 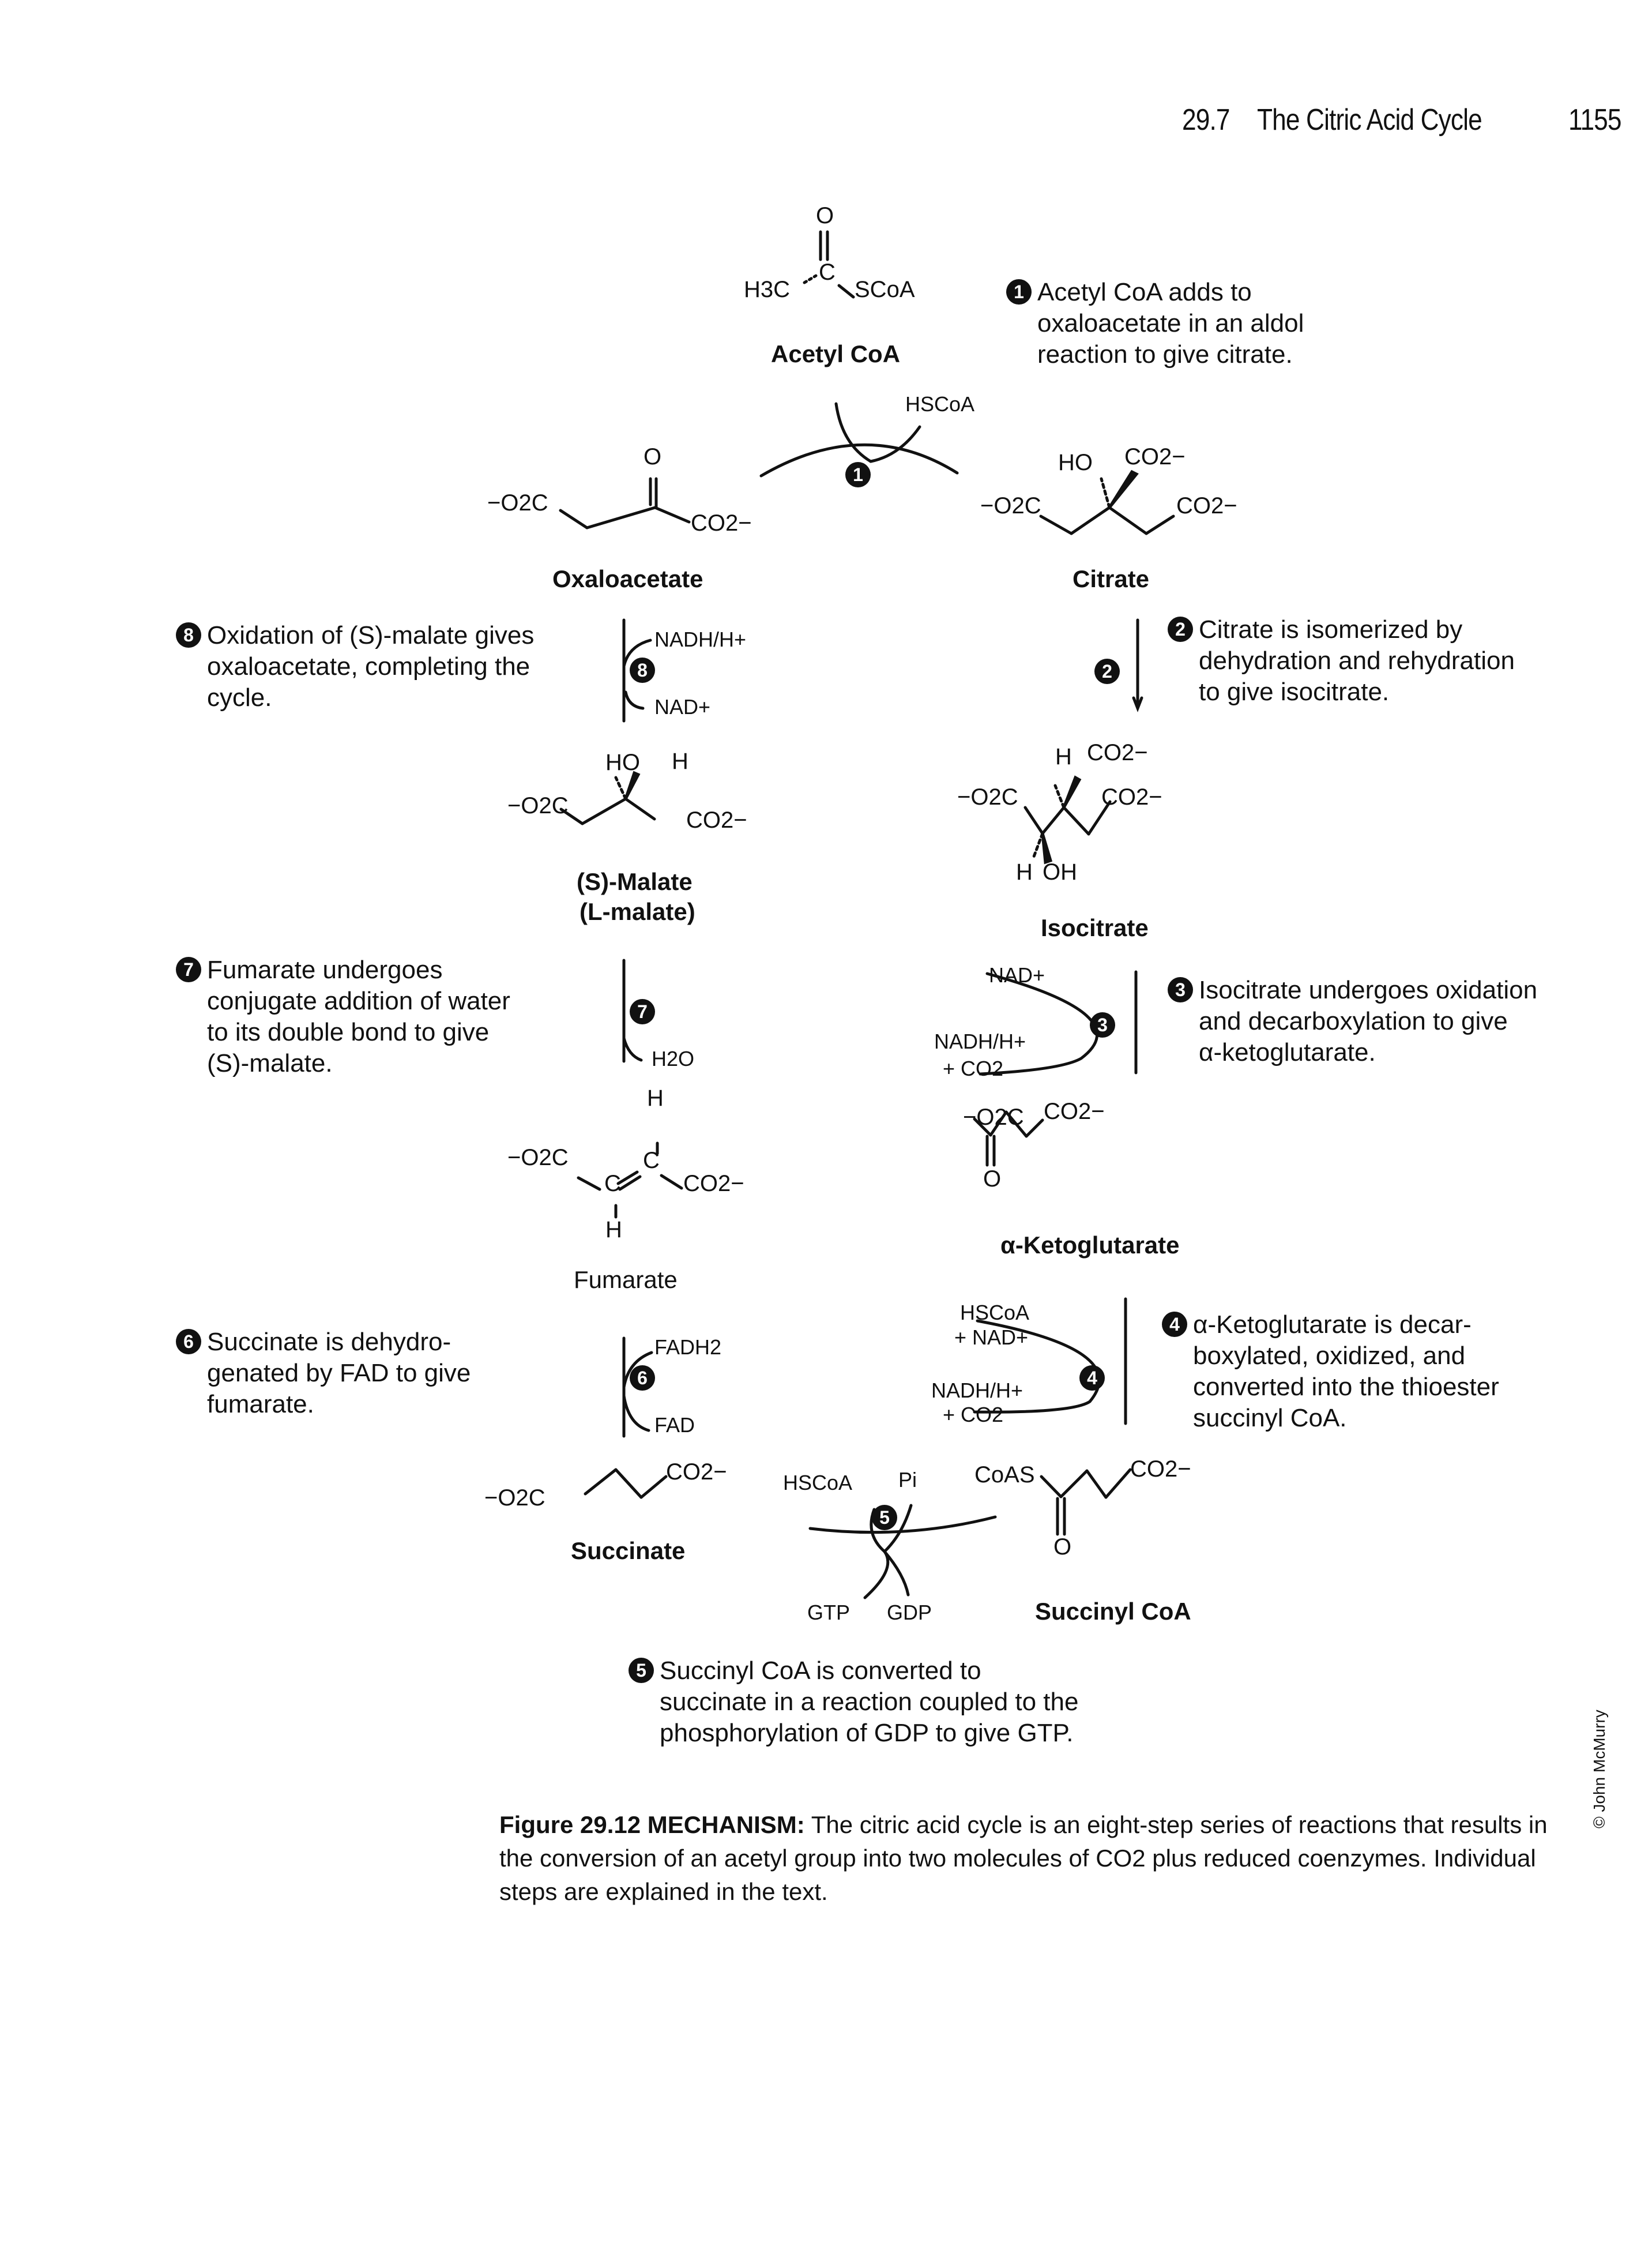 What do you see at coordinates (829, 1612) in the screenshot?
I see `step5-gtp: GTP` at bounding box center [829, 1612].